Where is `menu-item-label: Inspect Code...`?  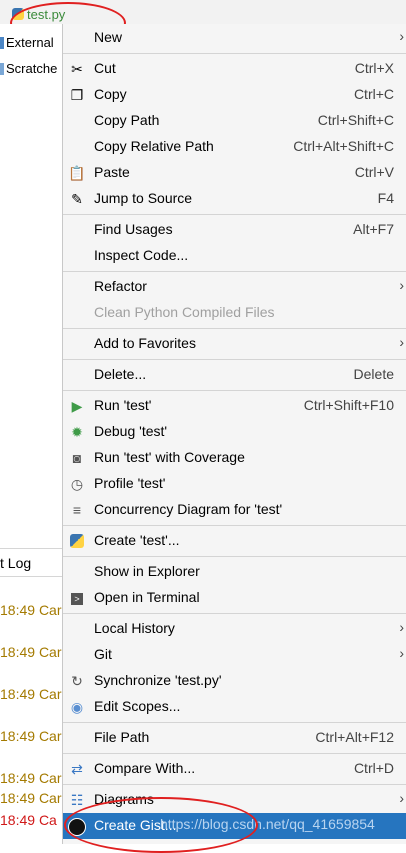
menu-item-label: Inspect Code... is located at coordinates (141, 255).